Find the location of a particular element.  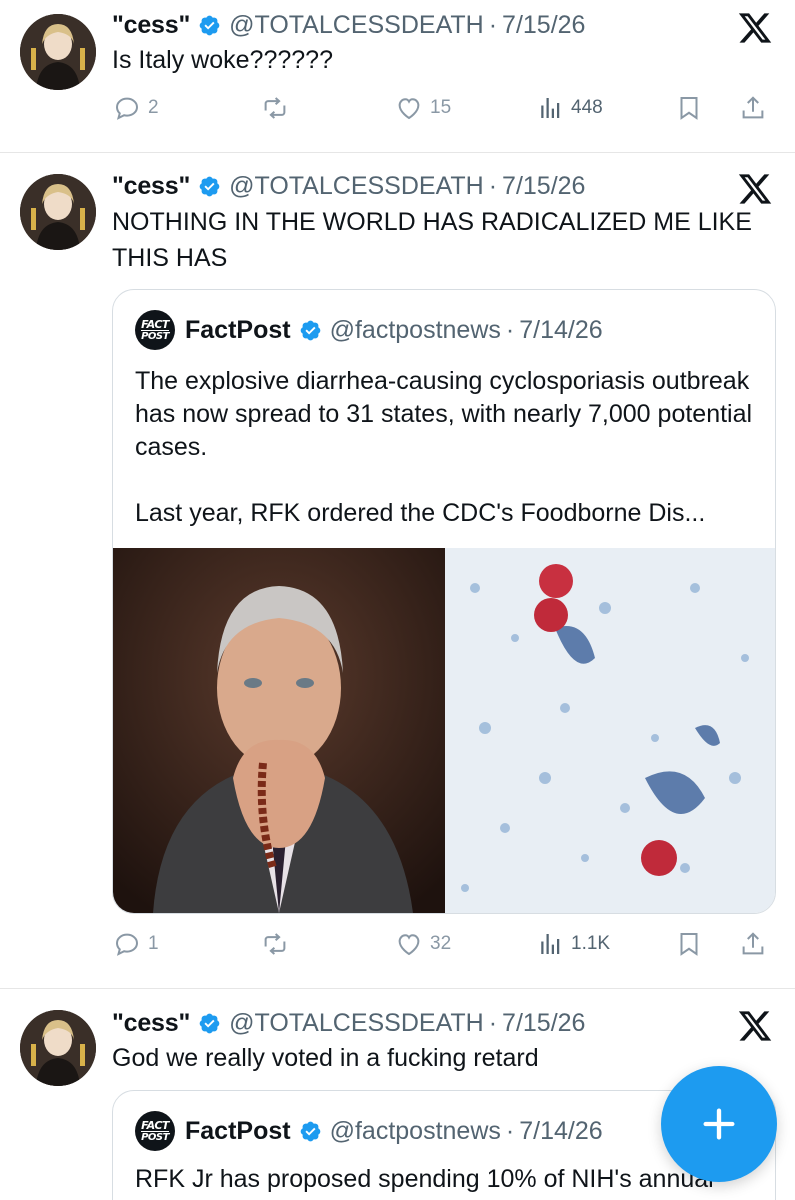

like-button: 15 is located at coordinates (422, 108).